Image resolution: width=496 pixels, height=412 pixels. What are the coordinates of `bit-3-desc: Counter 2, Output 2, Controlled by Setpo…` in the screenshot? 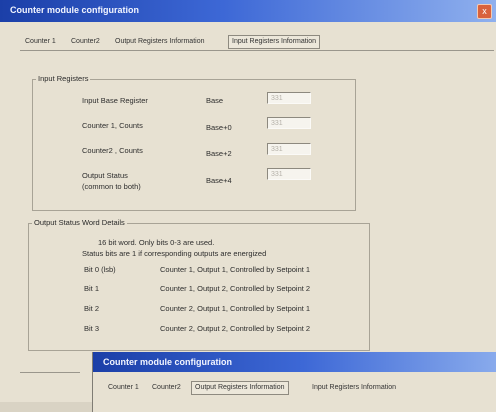 It's located at (235, 328).